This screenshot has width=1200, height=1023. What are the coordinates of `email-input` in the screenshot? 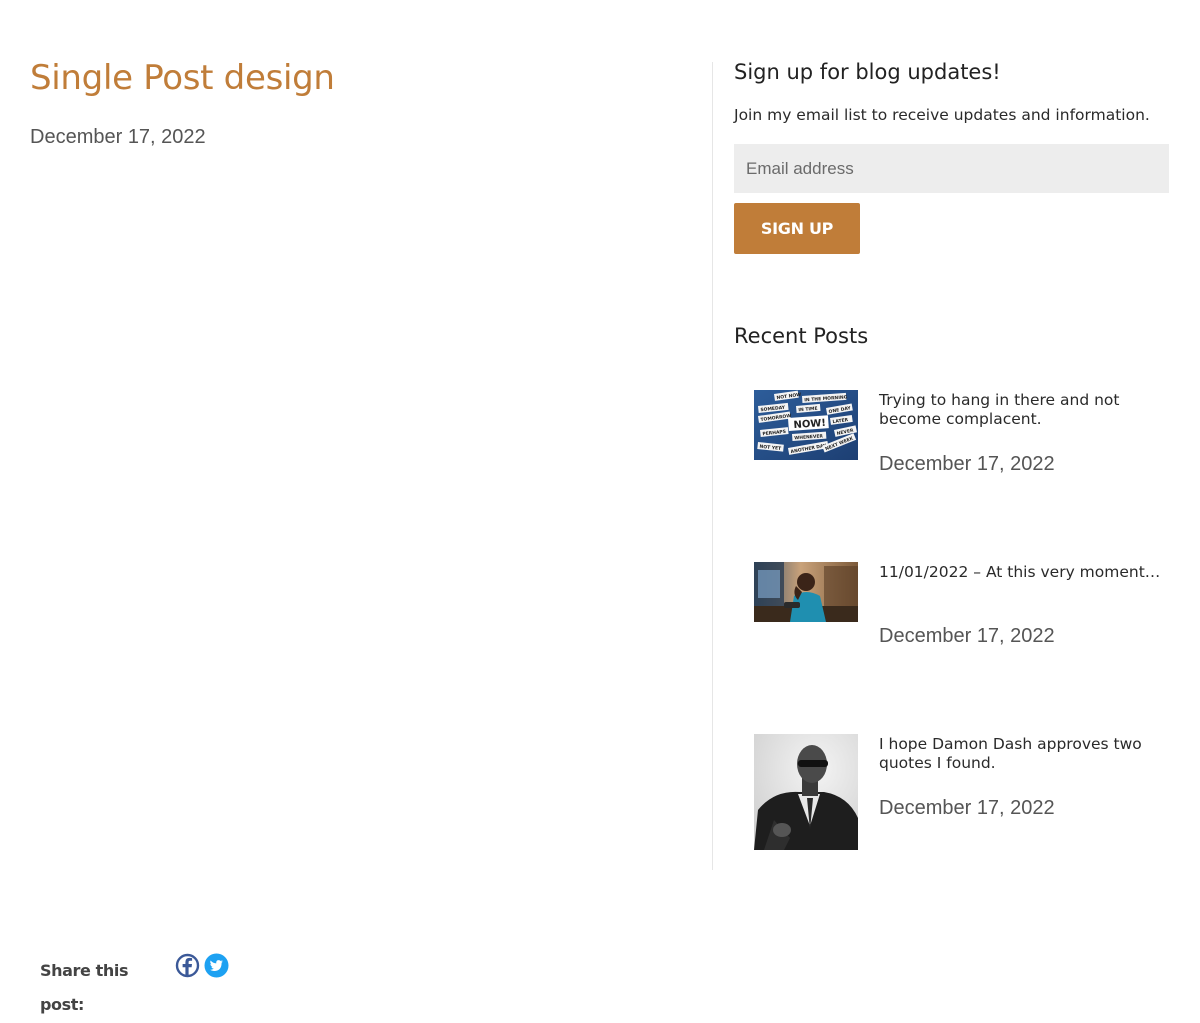 It's located at (951, 168).